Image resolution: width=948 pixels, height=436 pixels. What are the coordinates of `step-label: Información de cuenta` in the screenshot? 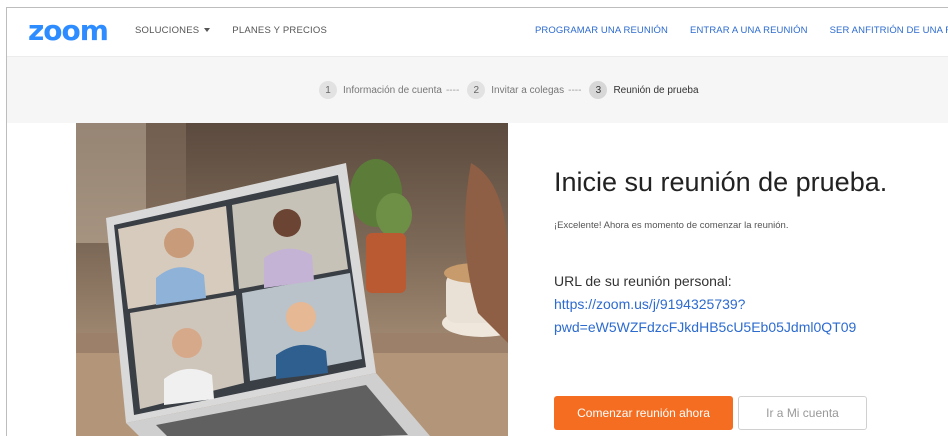 It's located at (392, 90).